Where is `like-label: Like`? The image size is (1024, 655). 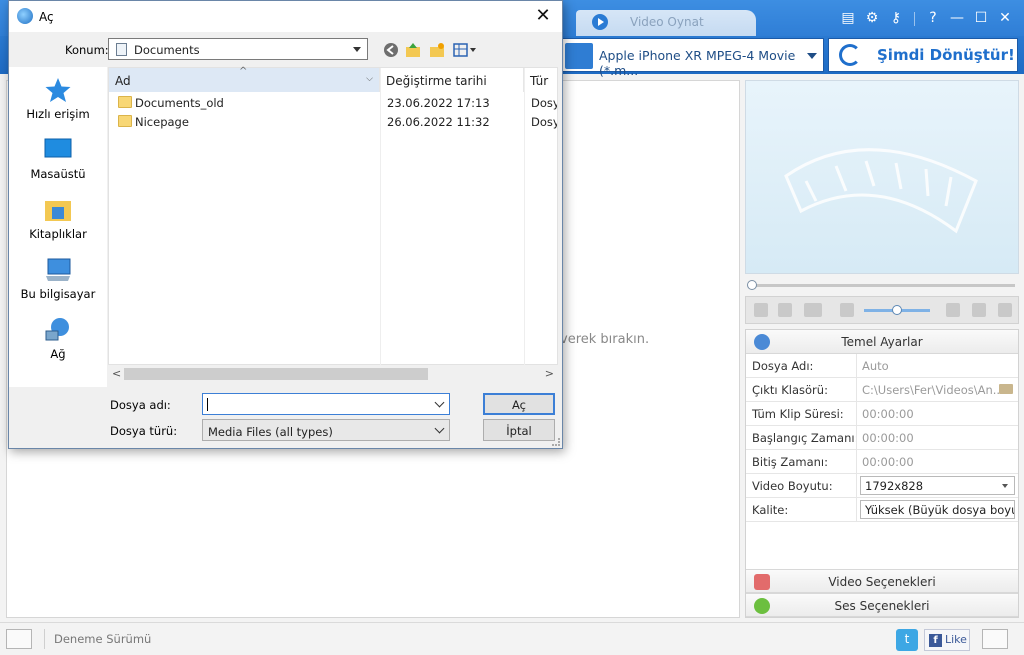
like-label: Like is located at coordinates (956, 639).